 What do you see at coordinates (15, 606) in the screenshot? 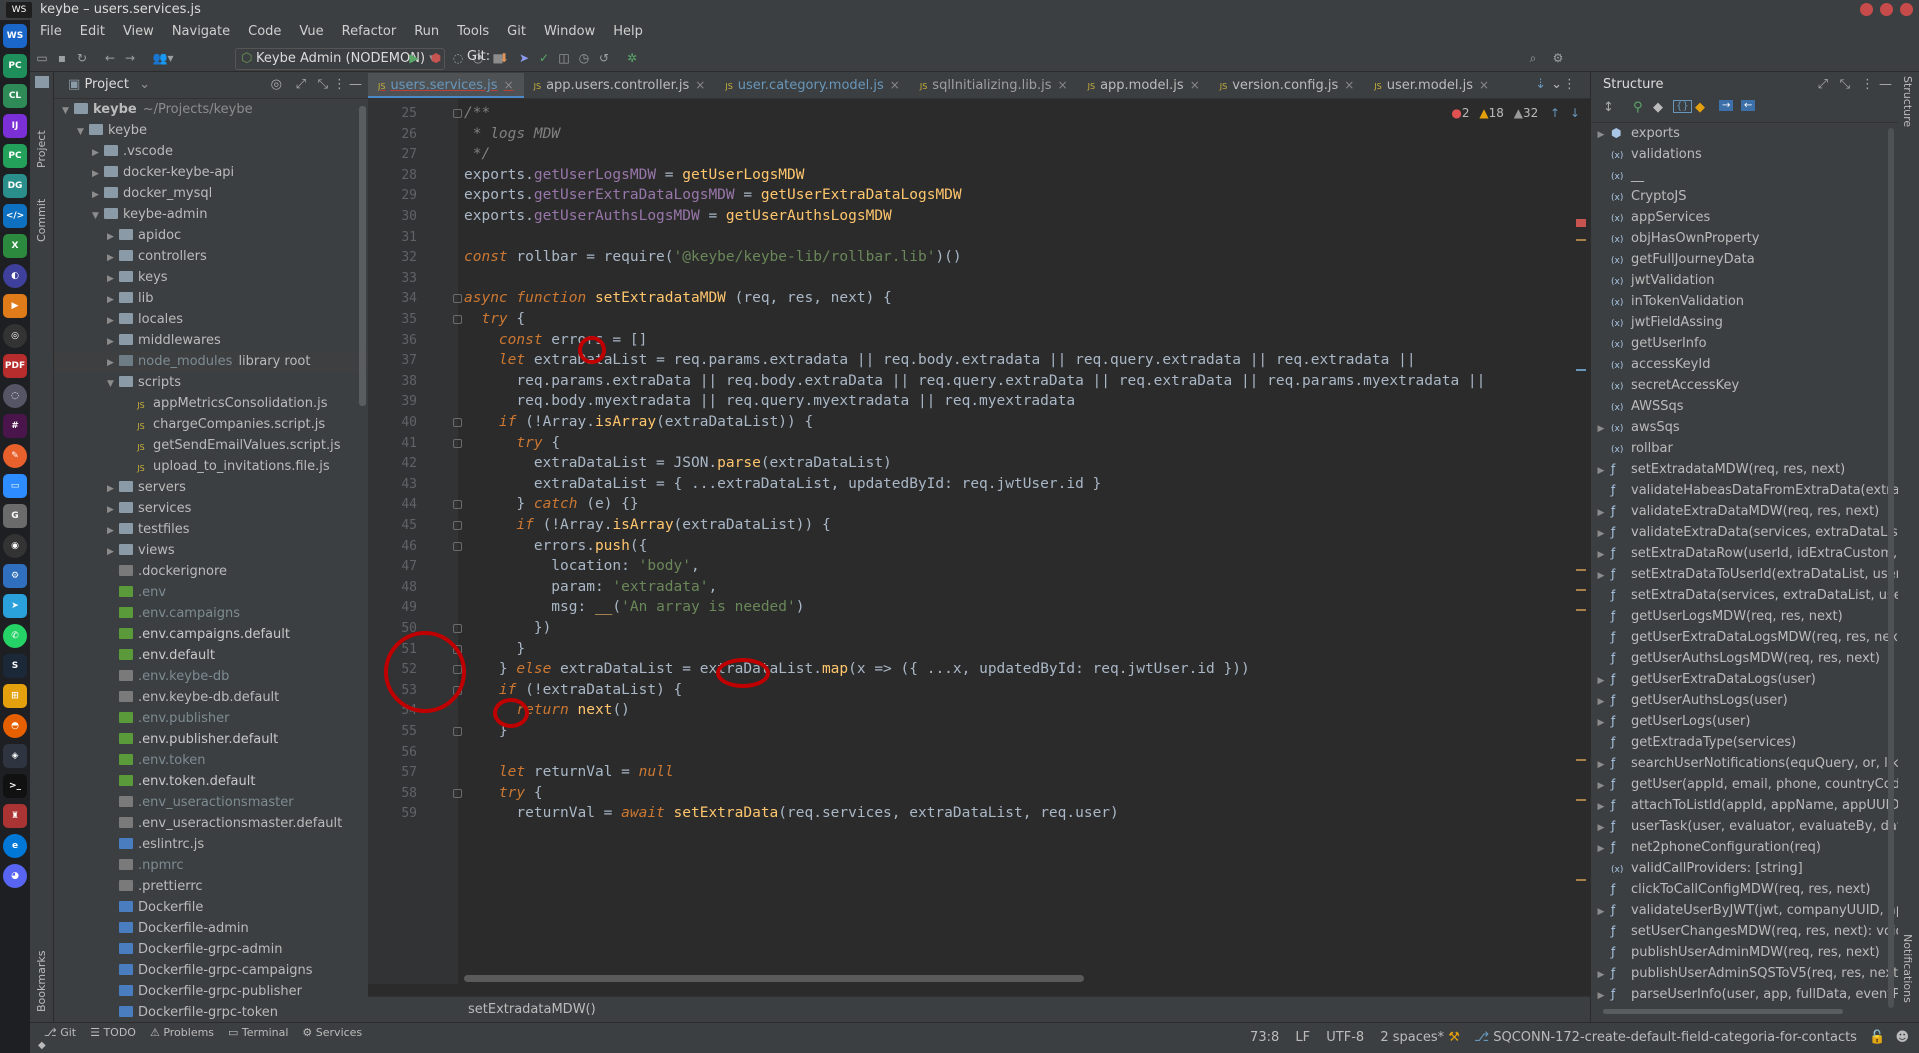
I see `telegram-launcher-icon: ➤` at bounding box center [15, 606].